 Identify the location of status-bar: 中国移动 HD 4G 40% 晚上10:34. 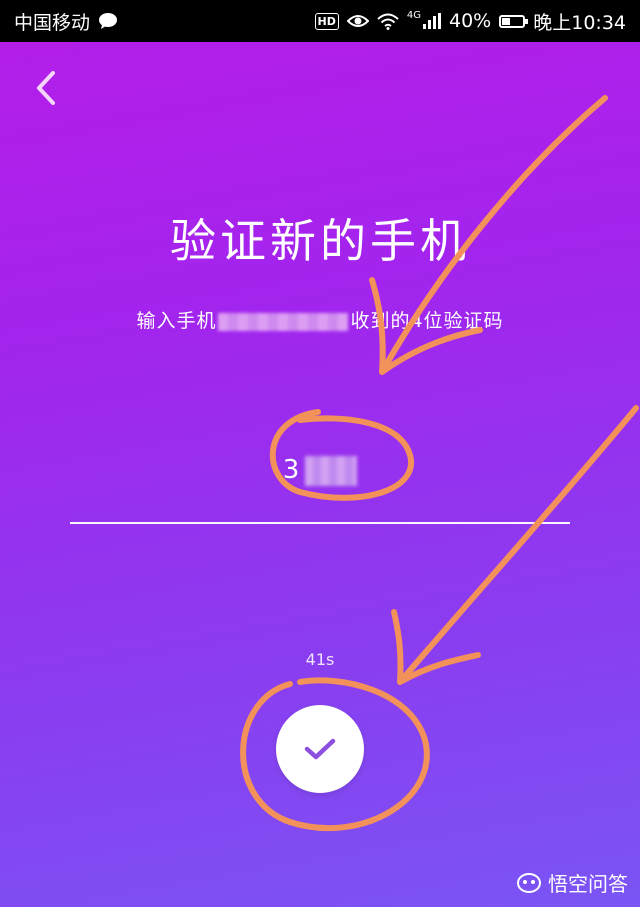
(320, 21).